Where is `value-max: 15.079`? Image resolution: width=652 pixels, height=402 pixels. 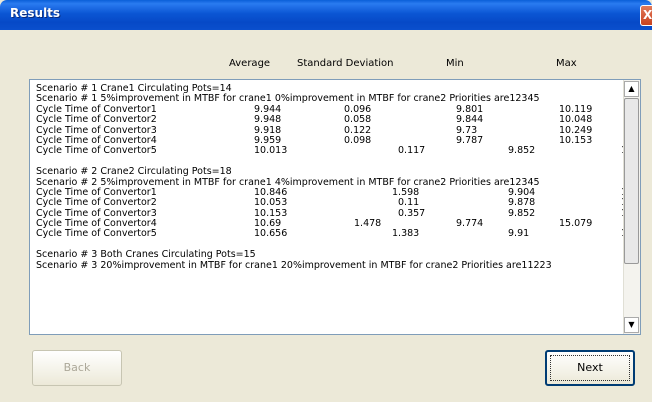 value-max: 15.079 is located at coordinates (576, 224).